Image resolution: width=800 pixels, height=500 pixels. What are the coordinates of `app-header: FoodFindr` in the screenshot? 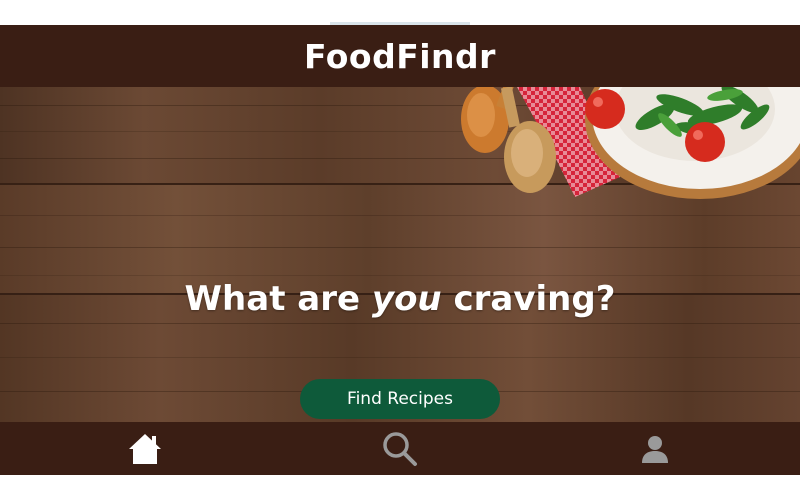 It's located at (400, 56).